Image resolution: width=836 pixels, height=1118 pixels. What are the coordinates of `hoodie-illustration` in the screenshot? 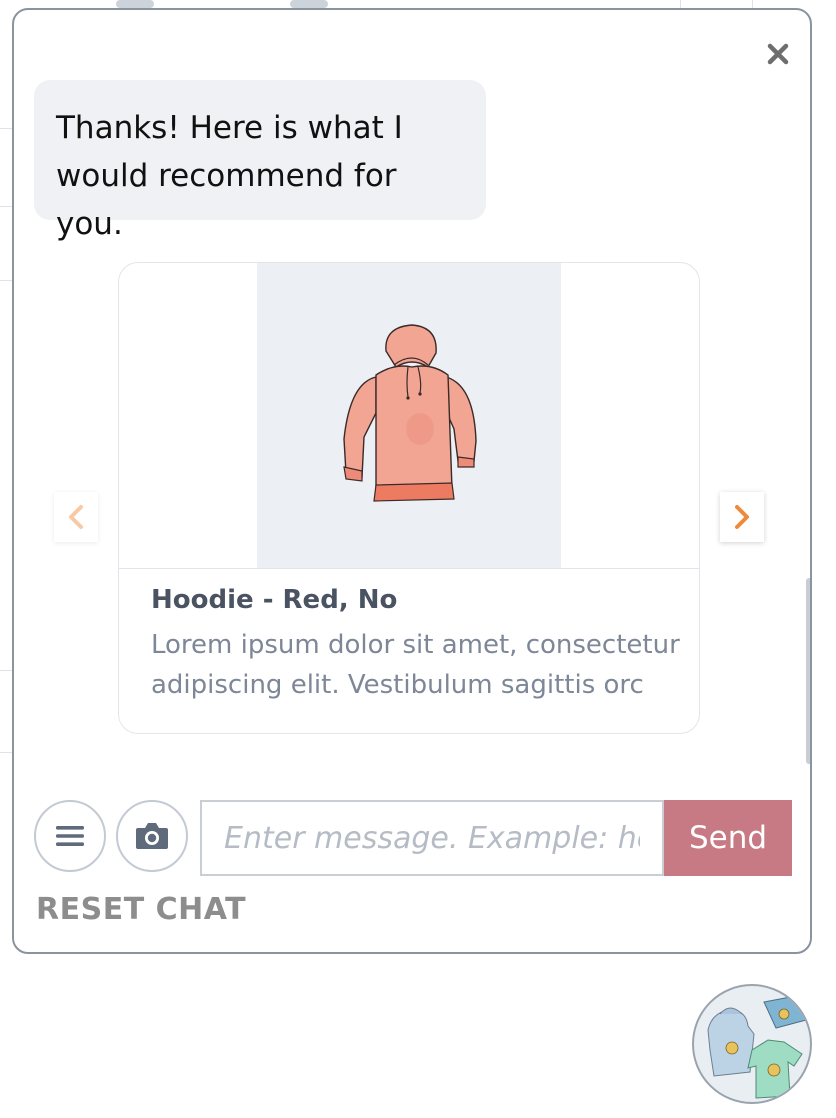 It's located at (410, 413).